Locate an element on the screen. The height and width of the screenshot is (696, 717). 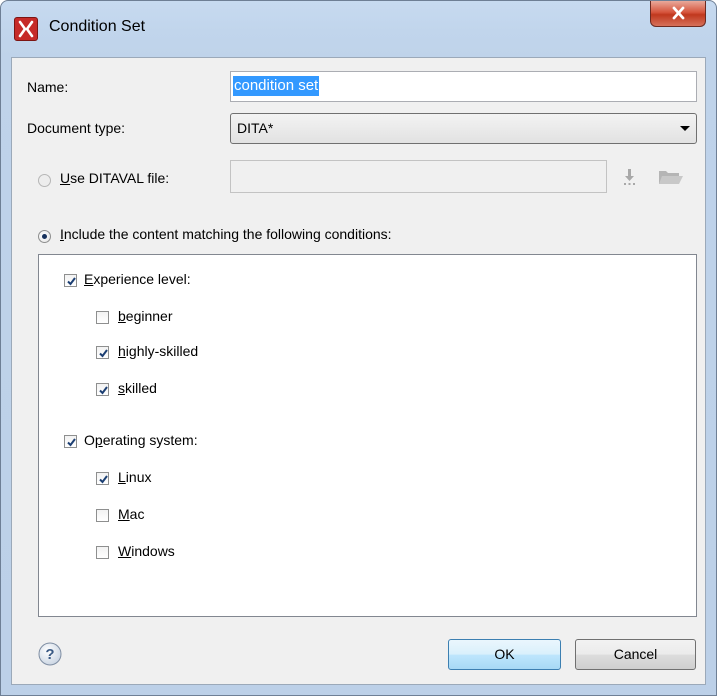
highly-skilled-label: highly-skilled is located at coordinates (158, 351).